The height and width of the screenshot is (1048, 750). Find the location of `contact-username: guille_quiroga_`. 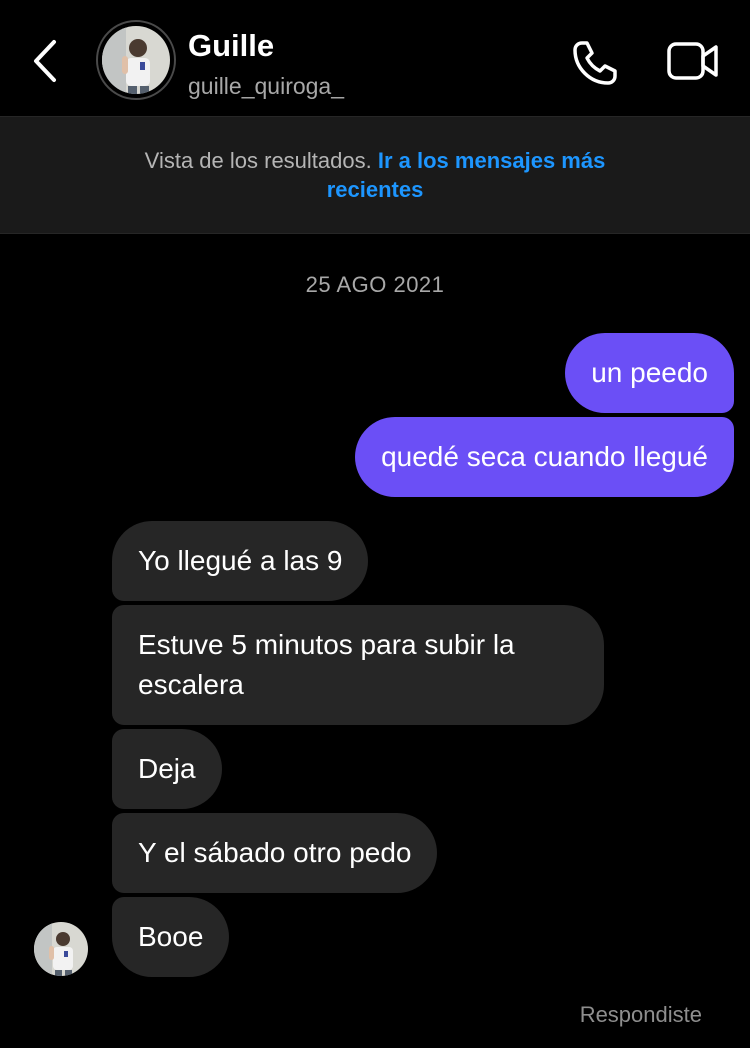

contact-username: guille_quiroga_ is located at coordinates (266, 86).